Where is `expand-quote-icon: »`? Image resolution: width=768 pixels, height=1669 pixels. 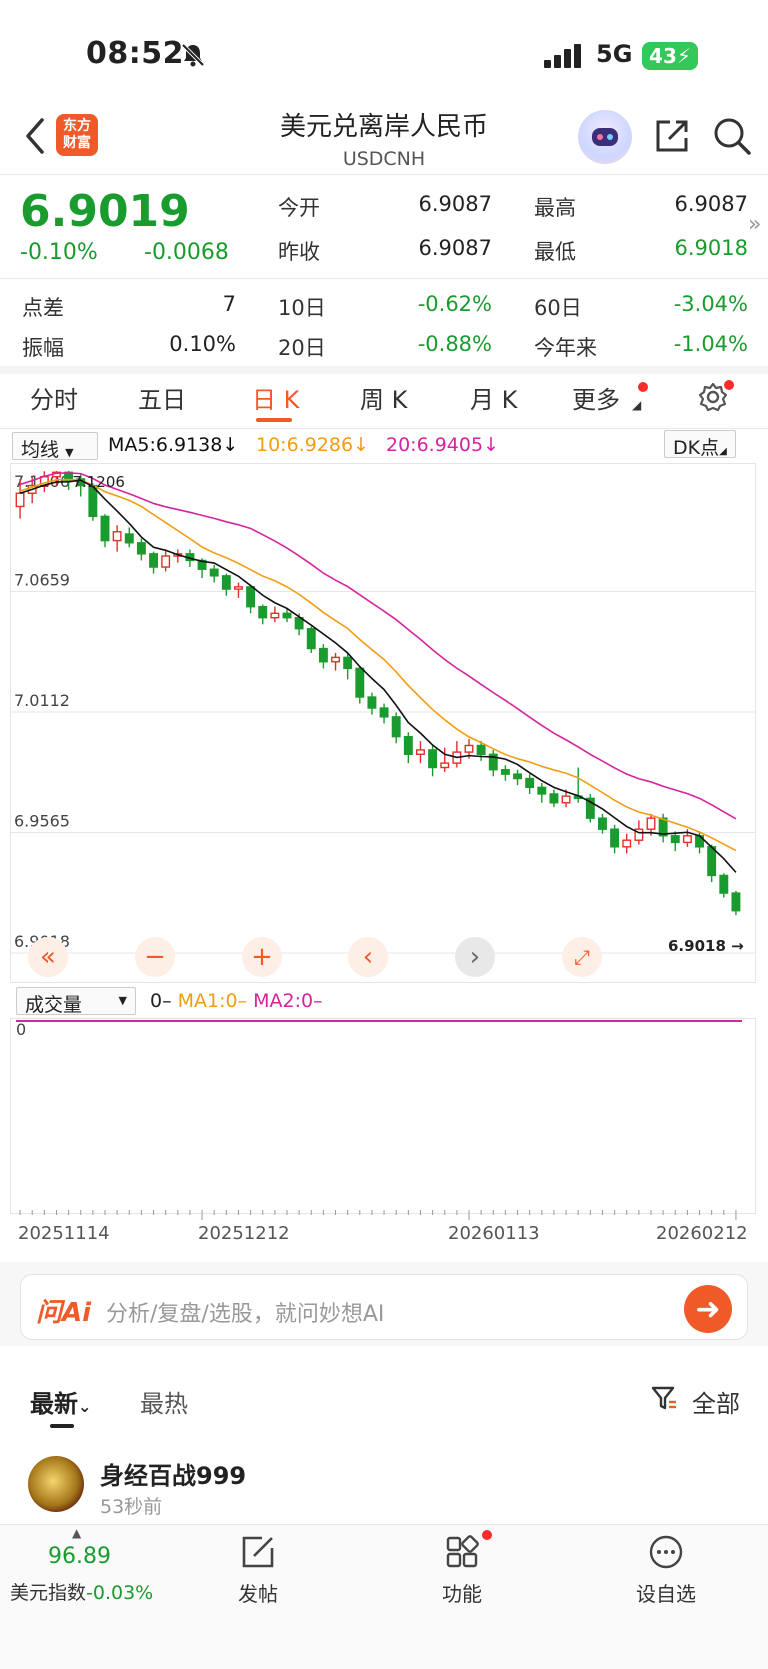
expand-quote-icon: » is located at coordinates (754, 224).